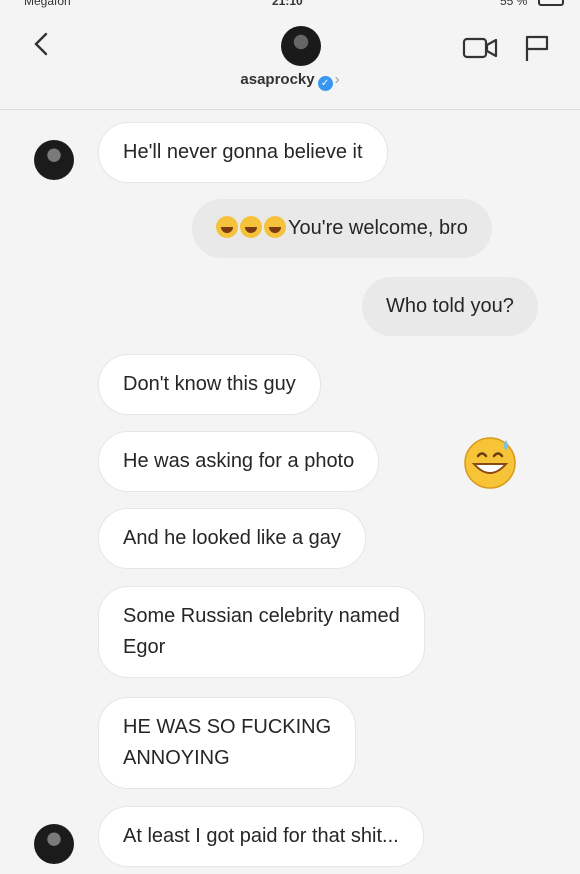 The width and height of the screenshot is (580, 874). Describe the element at coordinates (42, 44) in the screenshot. I see `chevron-left-icon` at that location.